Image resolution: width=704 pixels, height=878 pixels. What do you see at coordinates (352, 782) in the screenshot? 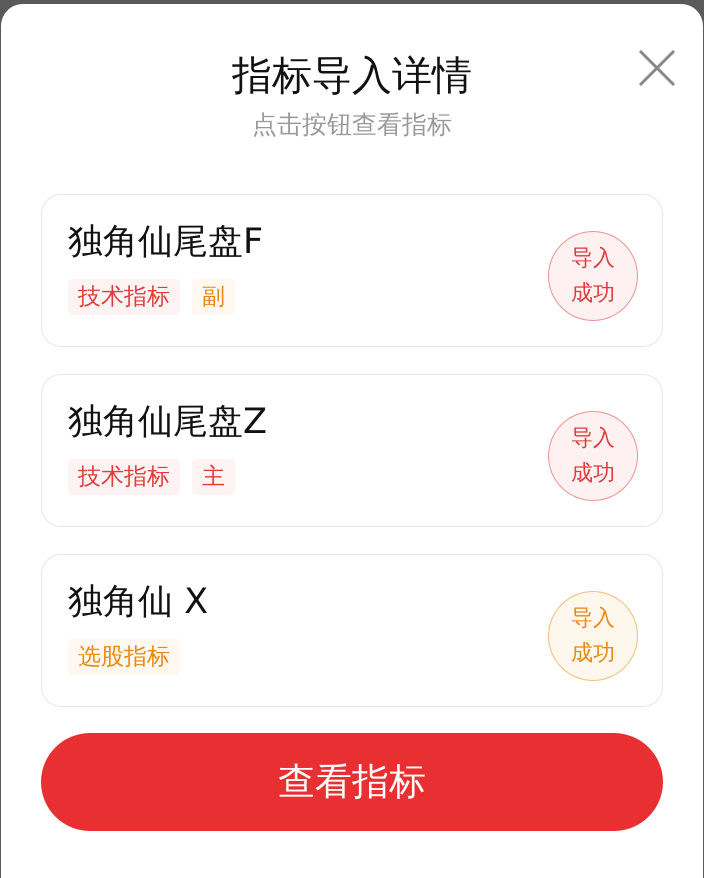
I see `view-indicators-button: 查看指标` at bounding box center [352, 782].